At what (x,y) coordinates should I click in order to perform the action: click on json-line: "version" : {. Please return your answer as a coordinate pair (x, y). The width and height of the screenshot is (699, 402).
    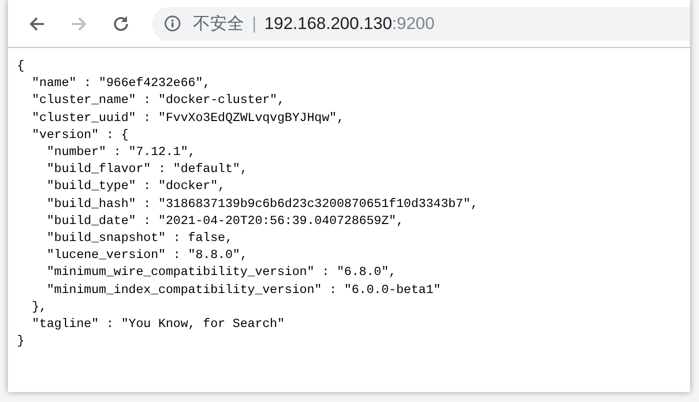
    Looking at the image, I should click on (79, 135).